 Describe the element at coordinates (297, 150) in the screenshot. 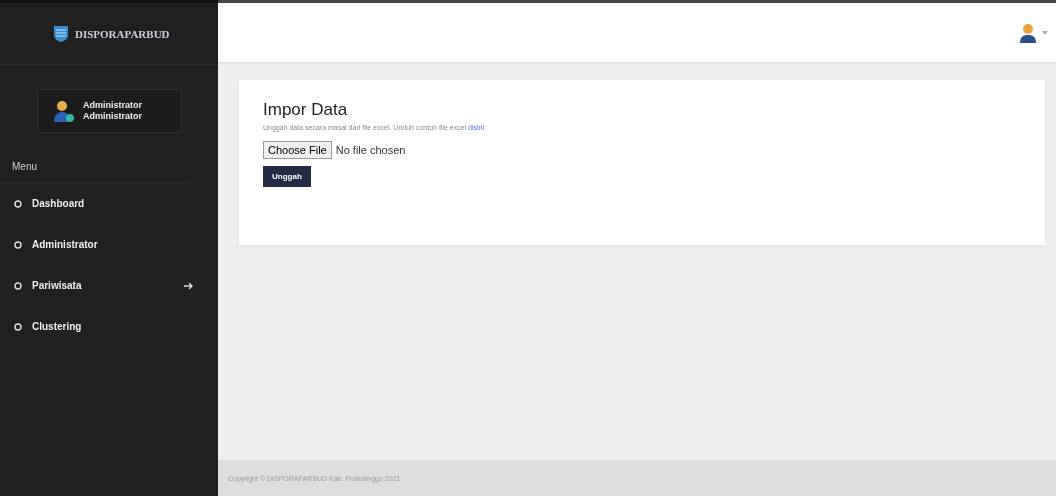

I see `choose-file-button: Choose File` at that location.